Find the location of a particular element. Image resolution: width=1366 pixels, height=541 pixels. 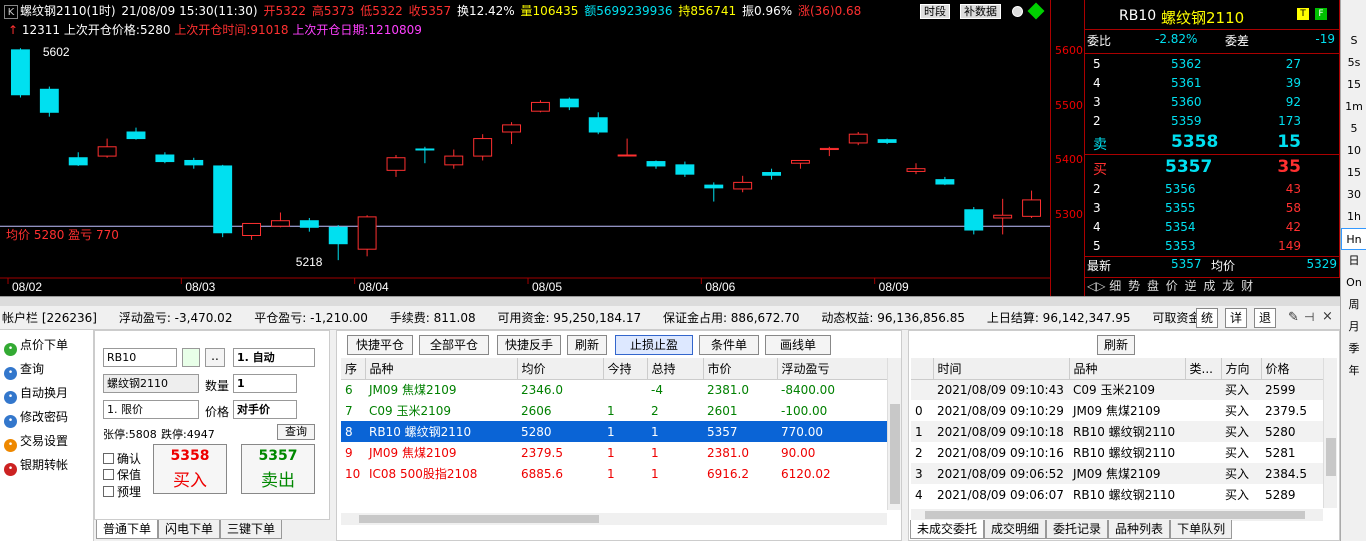

trades-header: 品种 is located at coordinates (1127, 369).